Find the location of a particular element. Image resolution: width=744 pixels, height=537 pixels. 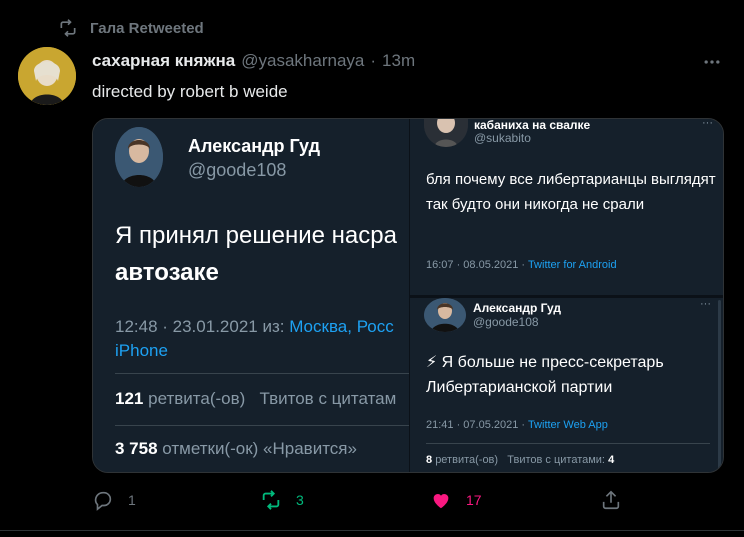

right-top-meta: 16:07 · 08.05.2021 · Twitter for Android is located at coordinates (521, 265).